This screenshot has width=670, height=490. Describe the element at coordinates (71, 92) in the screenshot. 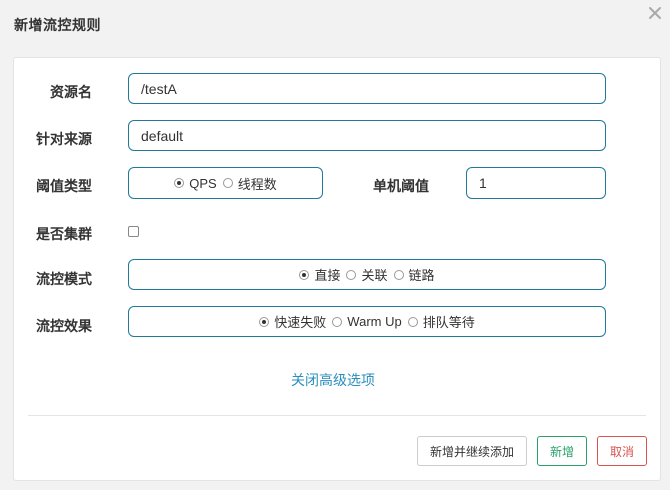

I see `resource-name-label: 资源名` at that location.